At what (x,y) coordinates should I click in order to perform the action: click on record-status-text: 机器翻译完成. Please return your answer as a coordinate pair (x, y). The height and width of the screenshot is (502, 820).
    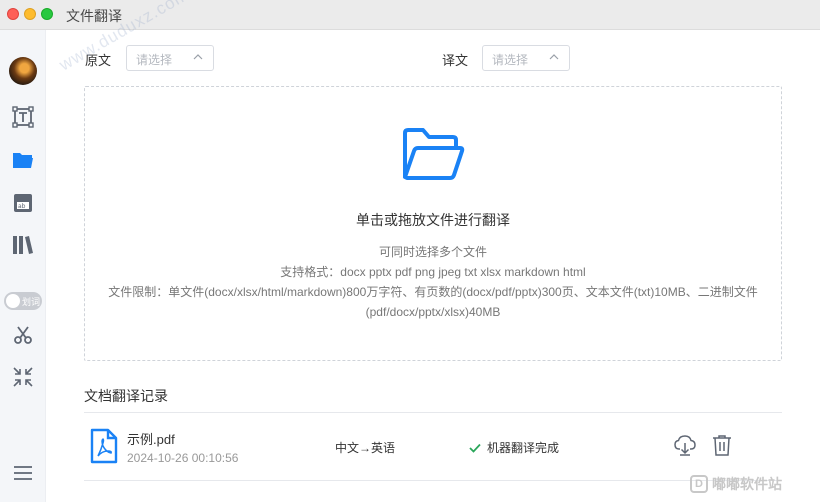
    Looking at the image, I should click on (523, 448).